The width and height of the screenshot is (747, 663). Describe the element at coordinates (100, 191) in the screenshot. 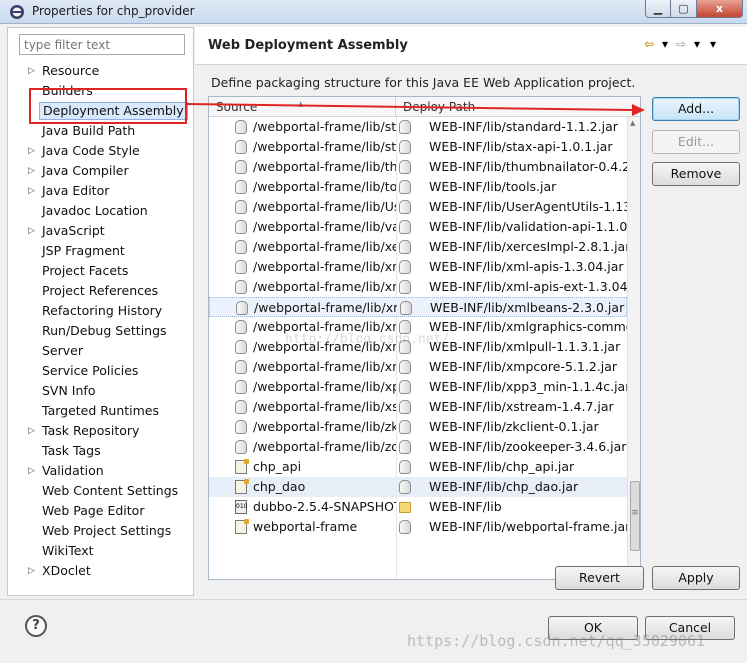

I see `nav-item: ▷ Java Editor` at that location.